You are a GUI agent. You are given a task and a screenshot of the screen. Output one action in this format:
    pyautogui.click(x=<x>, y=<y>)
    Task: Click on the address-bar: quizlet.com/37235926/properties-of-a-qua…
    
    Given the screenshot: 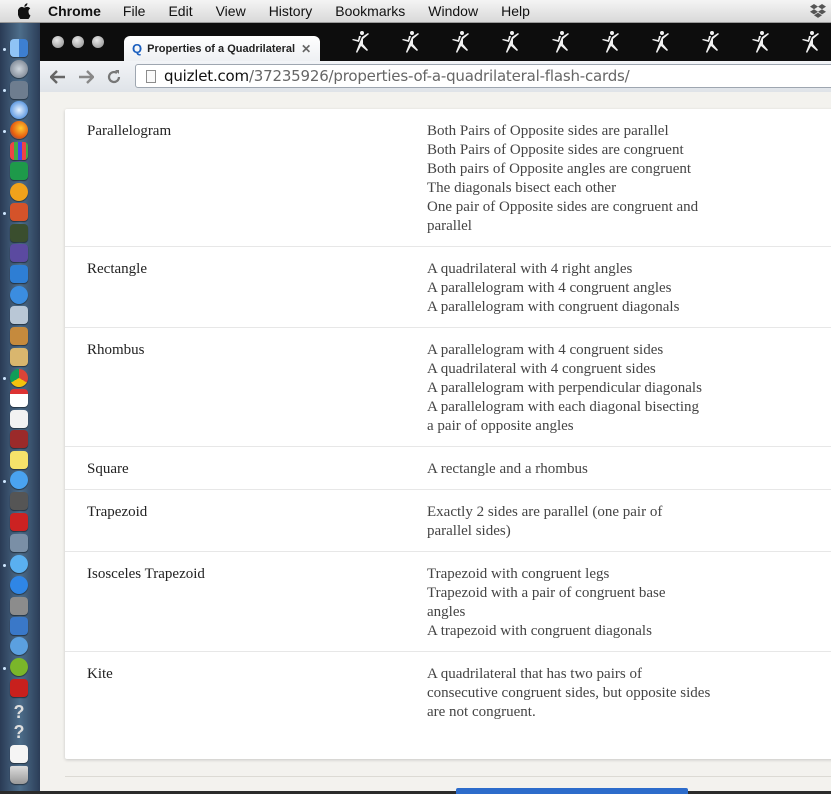 What is the action you would take?
    pyautogui.click(x=483, y=76)
    